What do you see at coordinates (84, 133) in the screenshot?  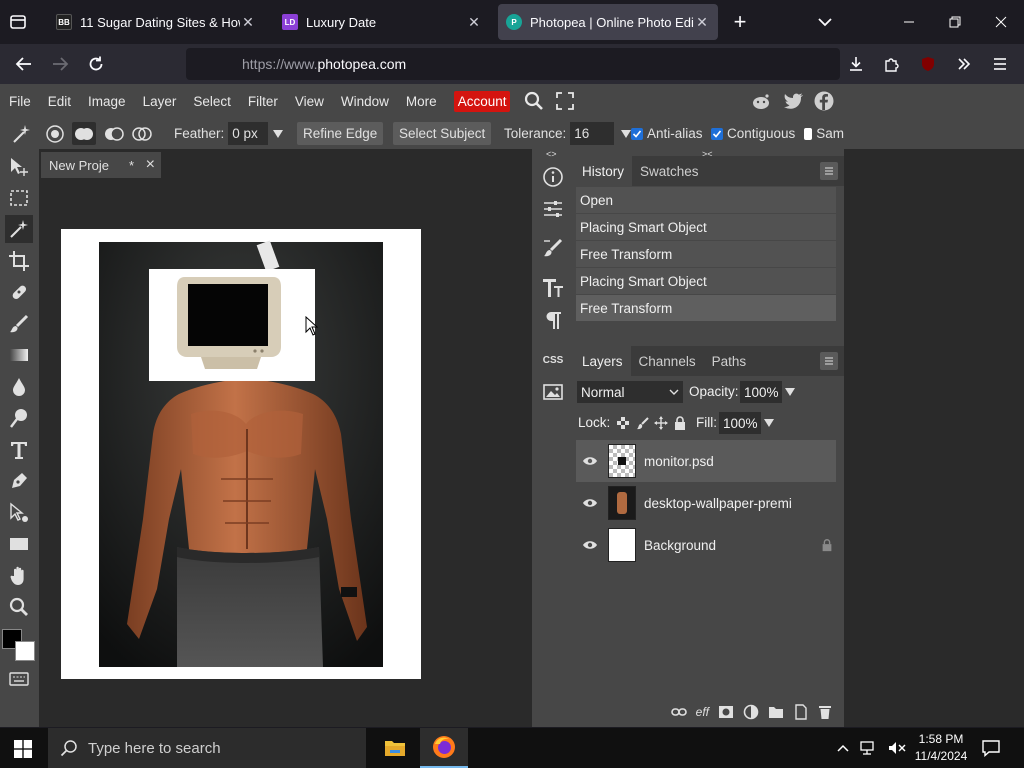 I see `selection-add-icon` at bounding box center [84, 133].